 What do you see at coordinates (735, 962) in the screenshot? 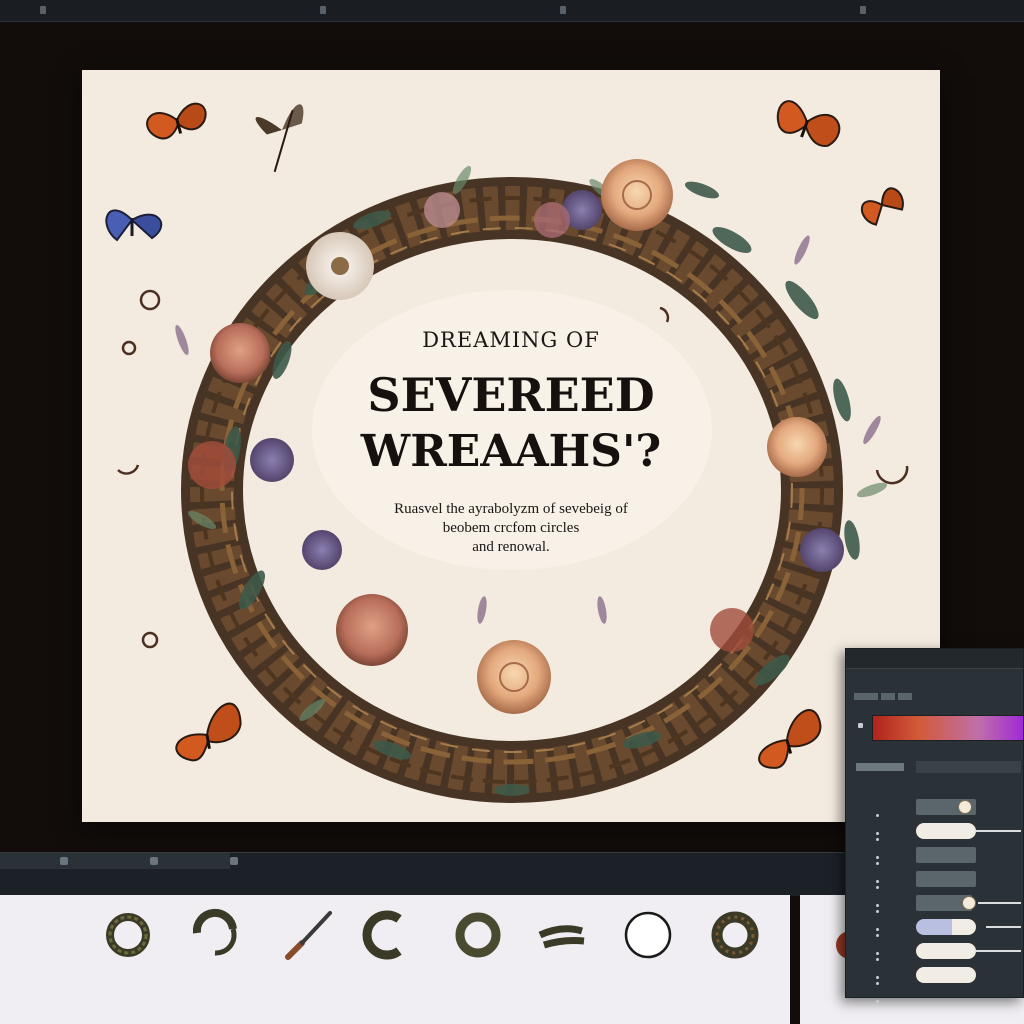
I see `asset-wreath-thick` at bounding box center [735, 962].